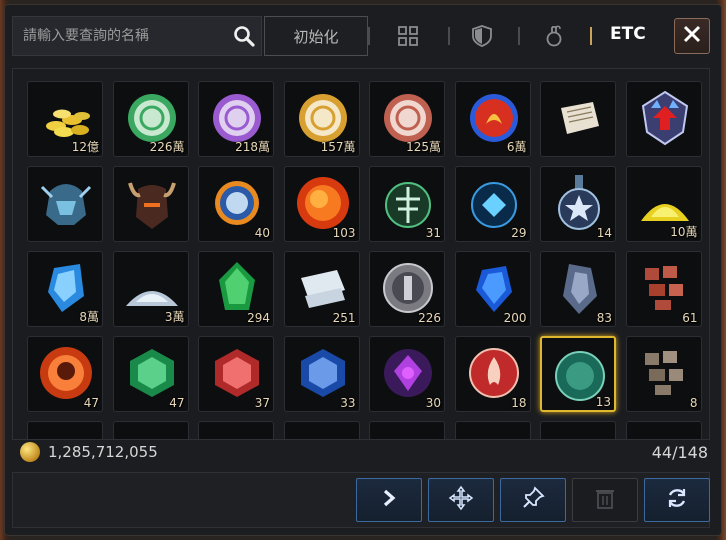  I want to click on inventory-slot: 12億, so click(65, 119).